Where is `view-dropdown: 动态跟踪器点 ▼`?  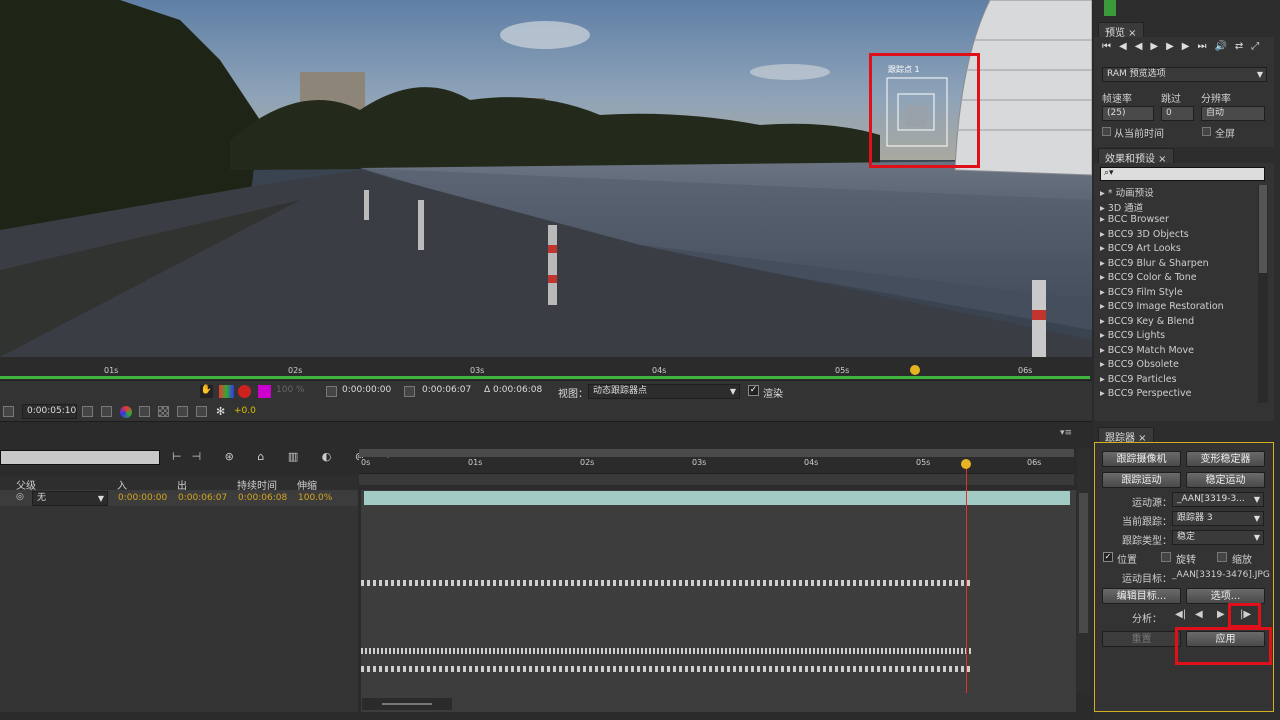 view-dropdown: 动态跟踪器点 ▼ is located at coordinates (664, 391).